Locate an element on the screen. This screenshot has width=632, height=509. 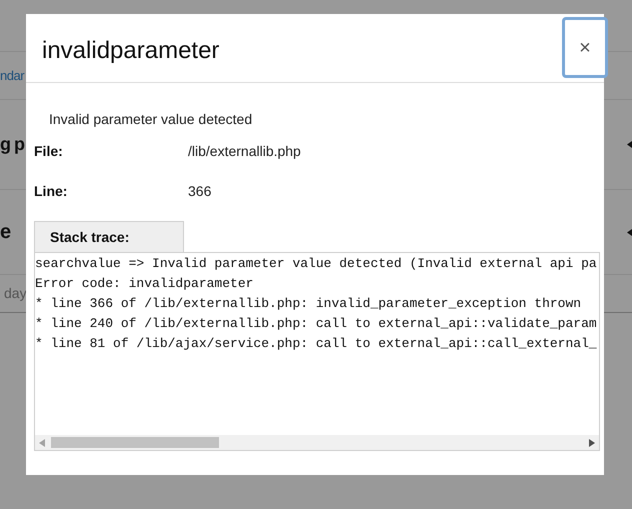
error-message: Invalid parameter value detected is located at coordinates (151, 119).